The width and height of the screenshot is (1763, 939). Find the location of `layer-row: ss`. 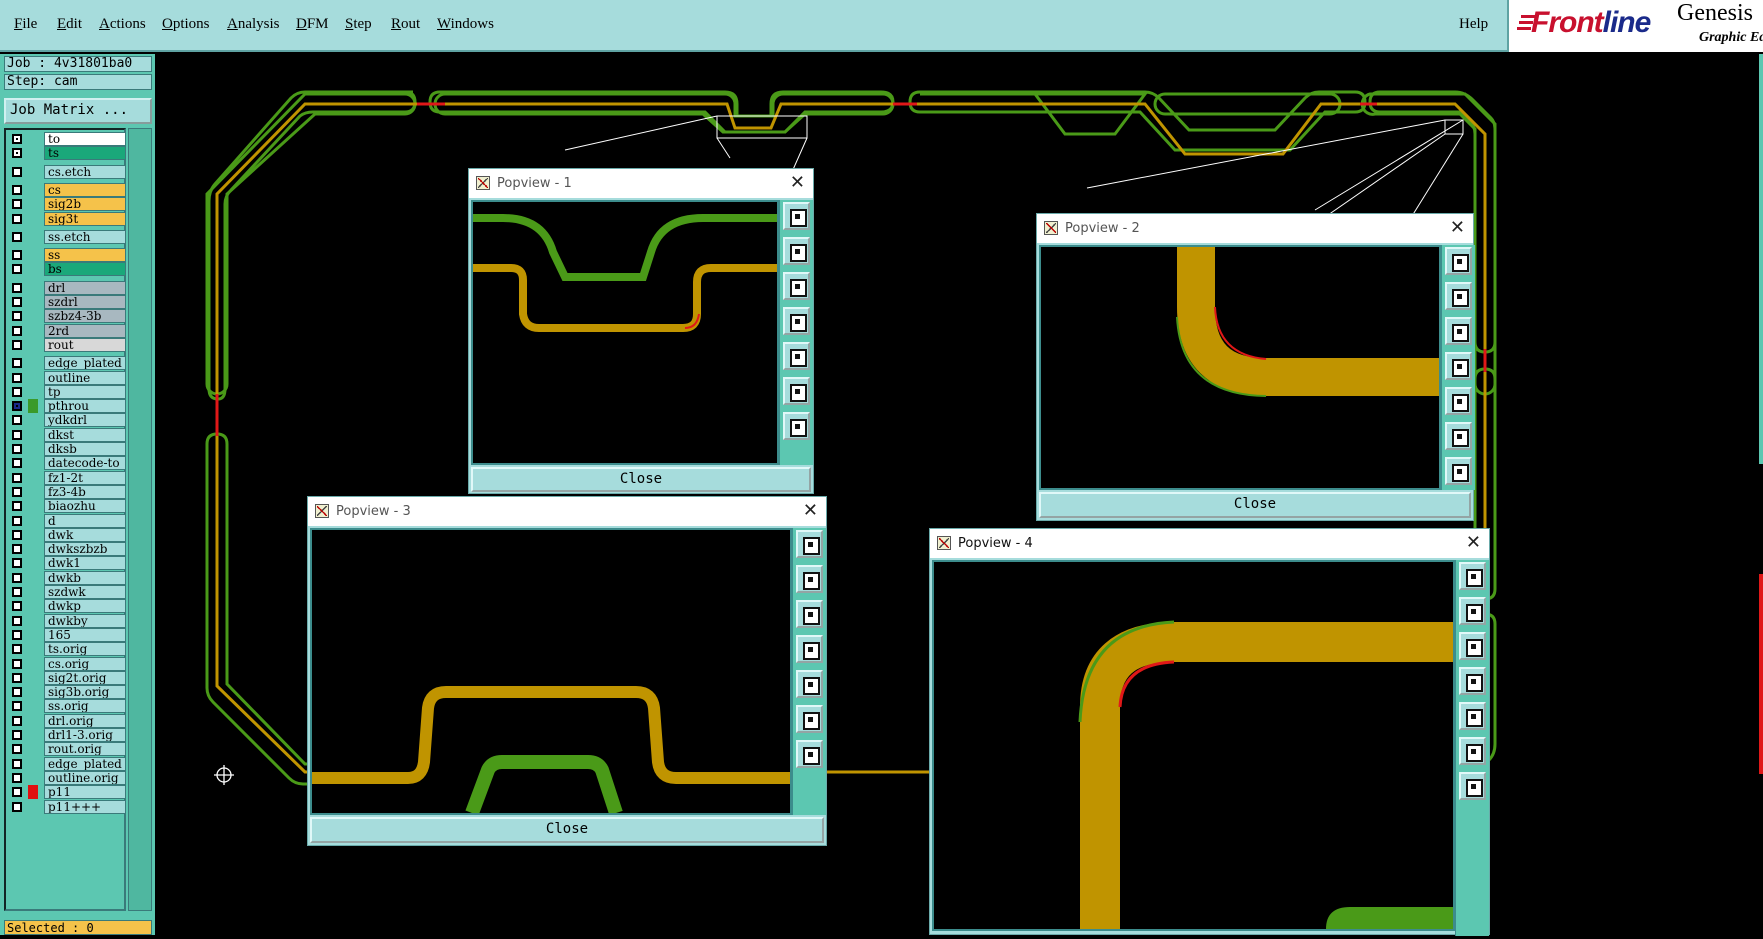

layer-row: ss is located at coordinates (67, 255).